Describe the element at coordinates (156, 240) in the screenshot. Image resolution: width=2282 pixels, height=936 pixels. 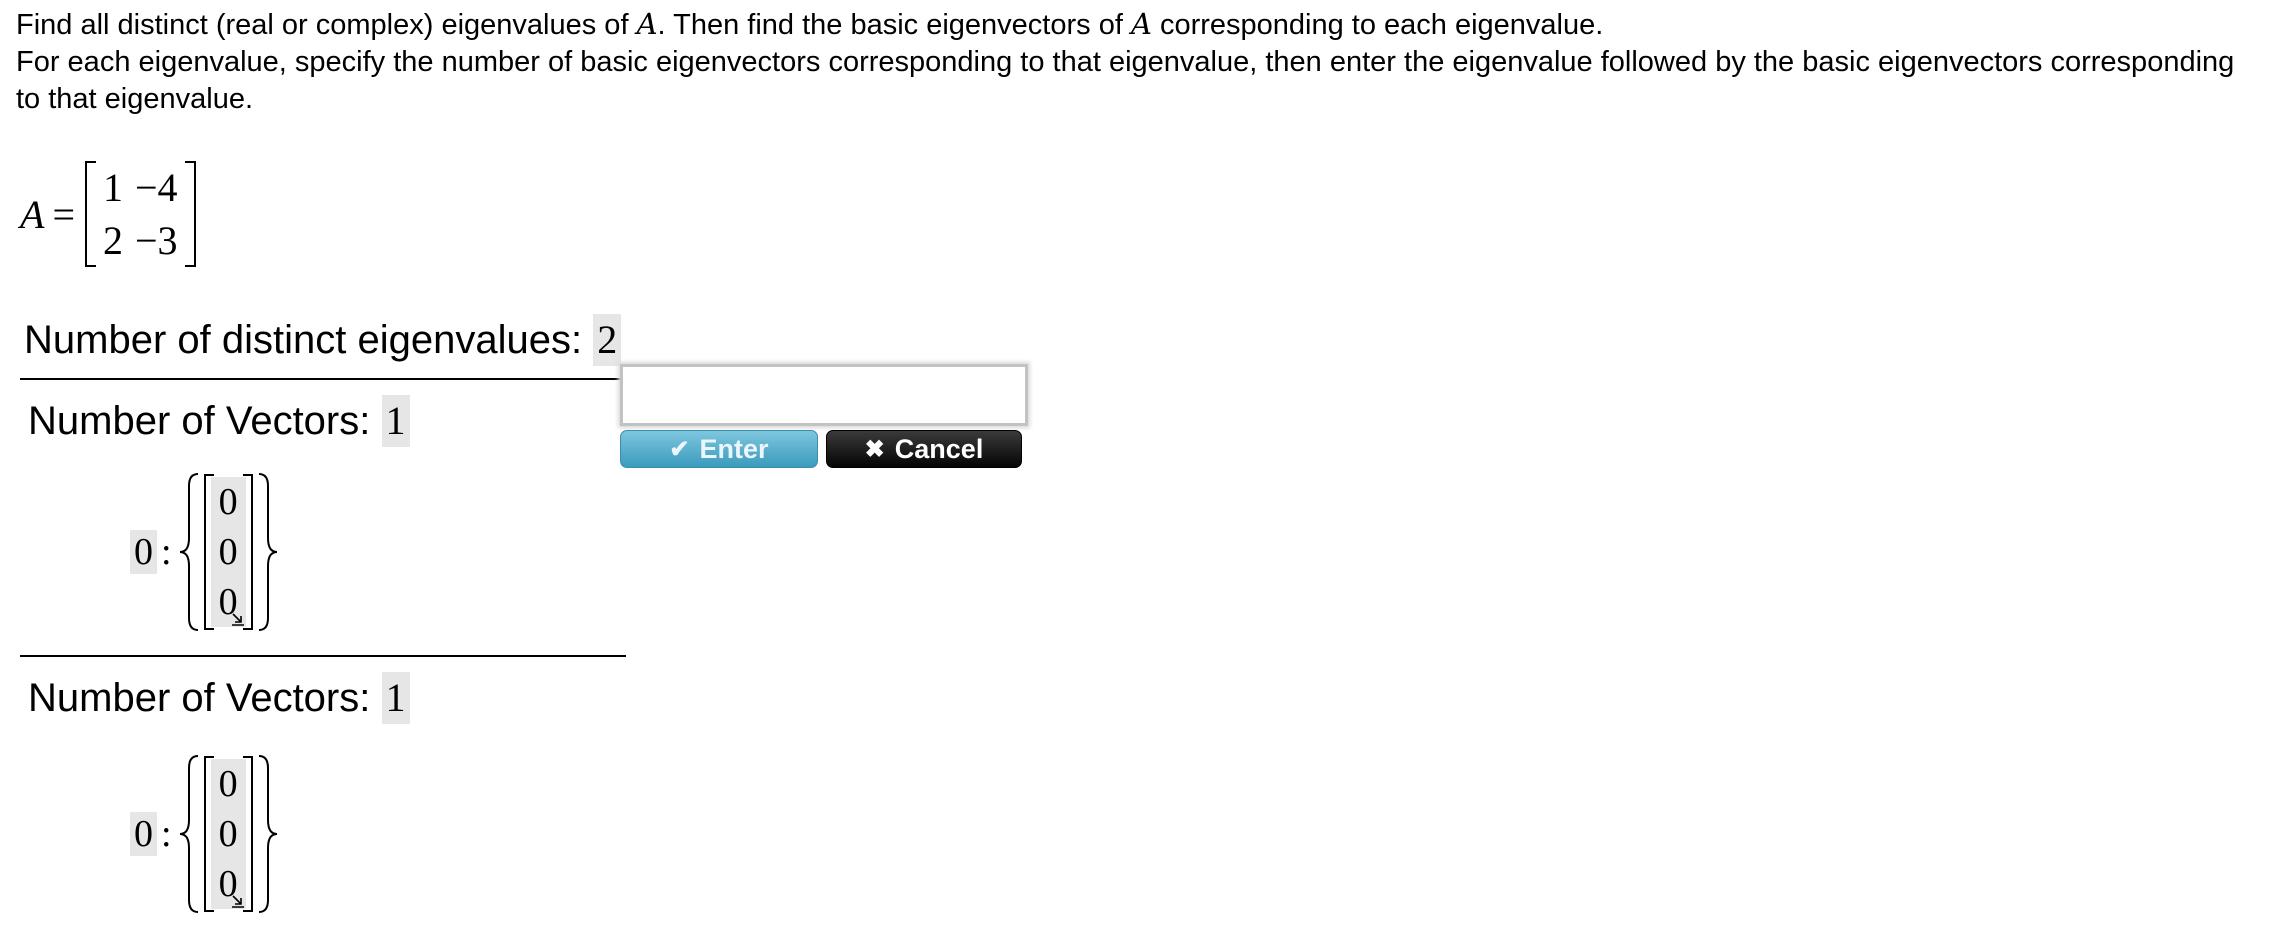
I see `matrix-entry: −3` at that location.